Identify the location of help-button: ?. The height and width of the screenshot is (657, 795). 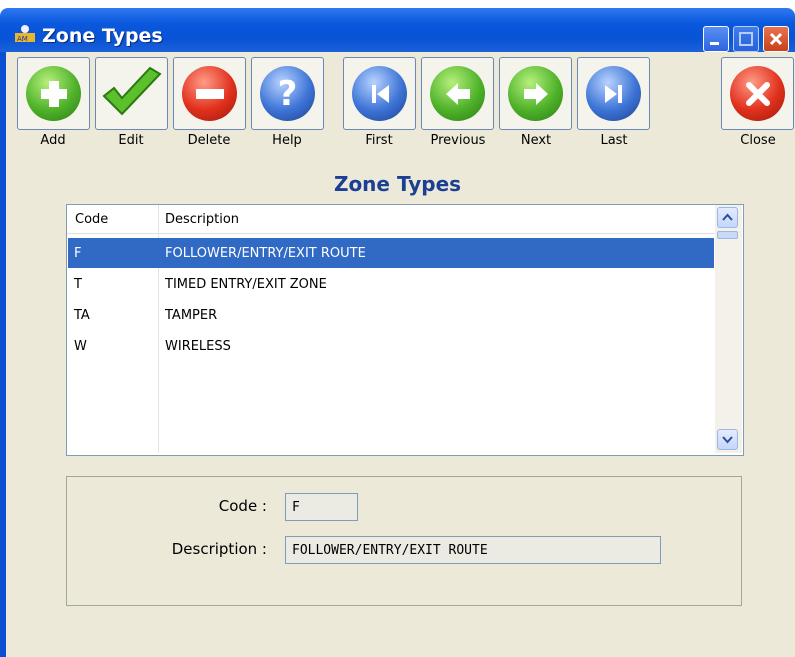
(287, 93).